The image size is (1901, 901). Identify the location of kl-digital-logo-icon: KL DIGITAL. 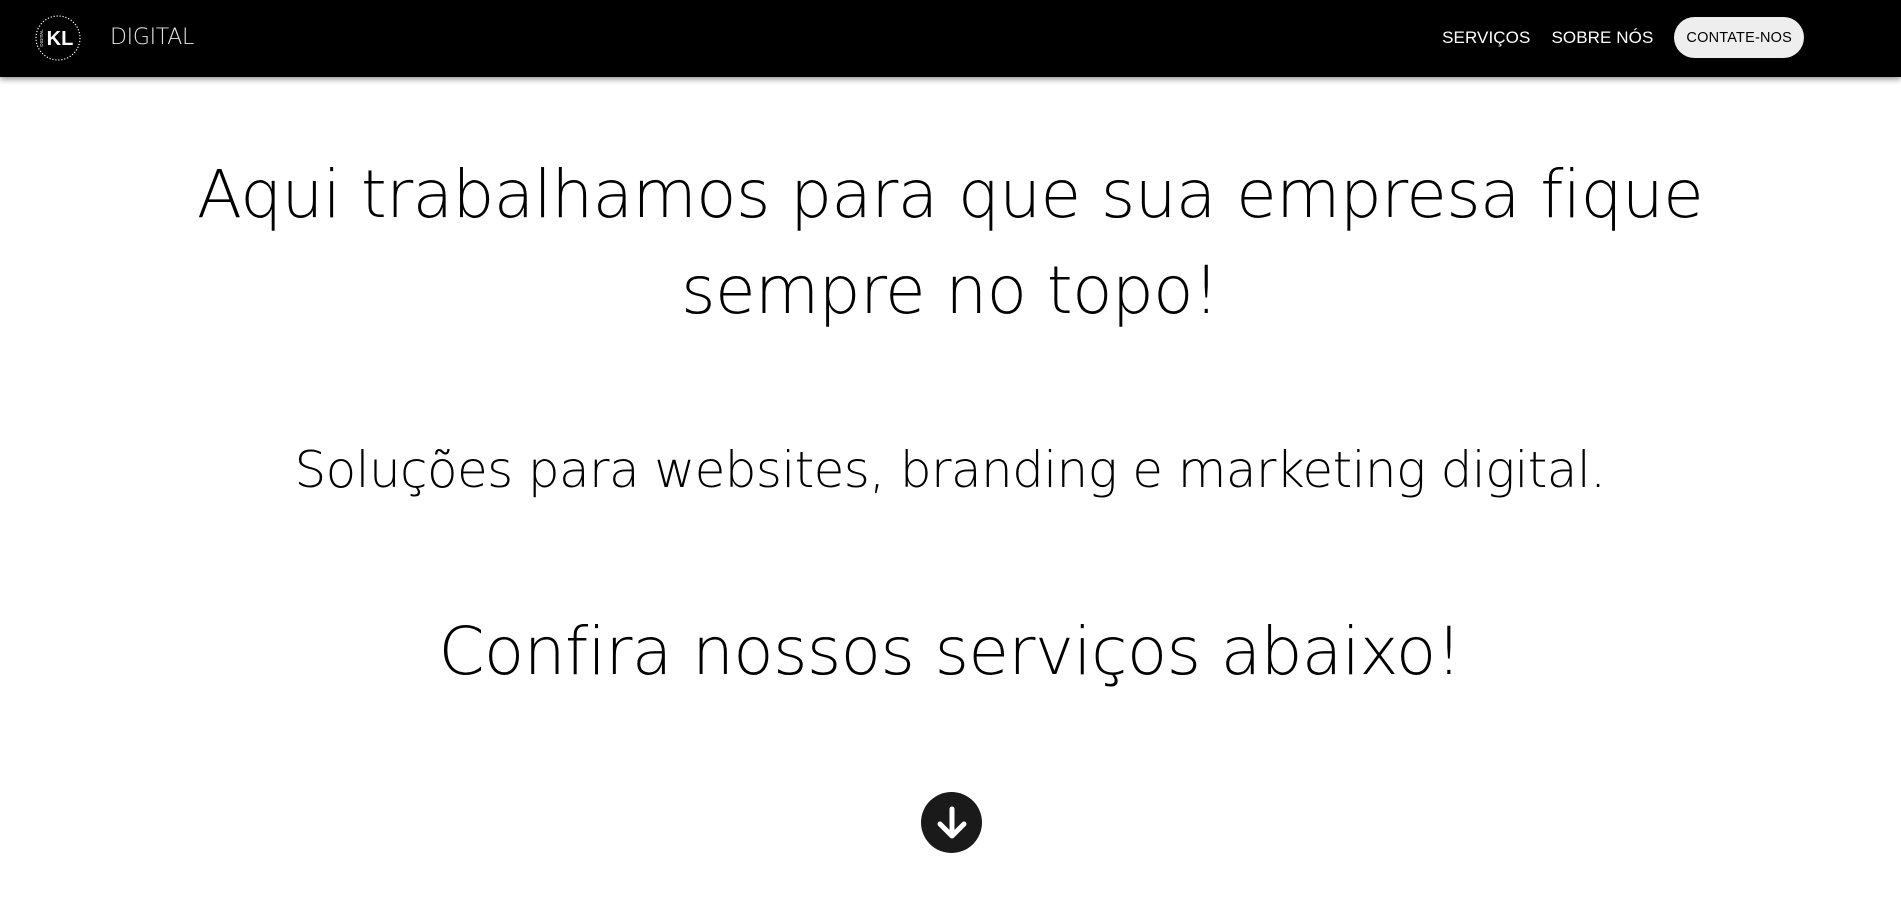
(58, 38).